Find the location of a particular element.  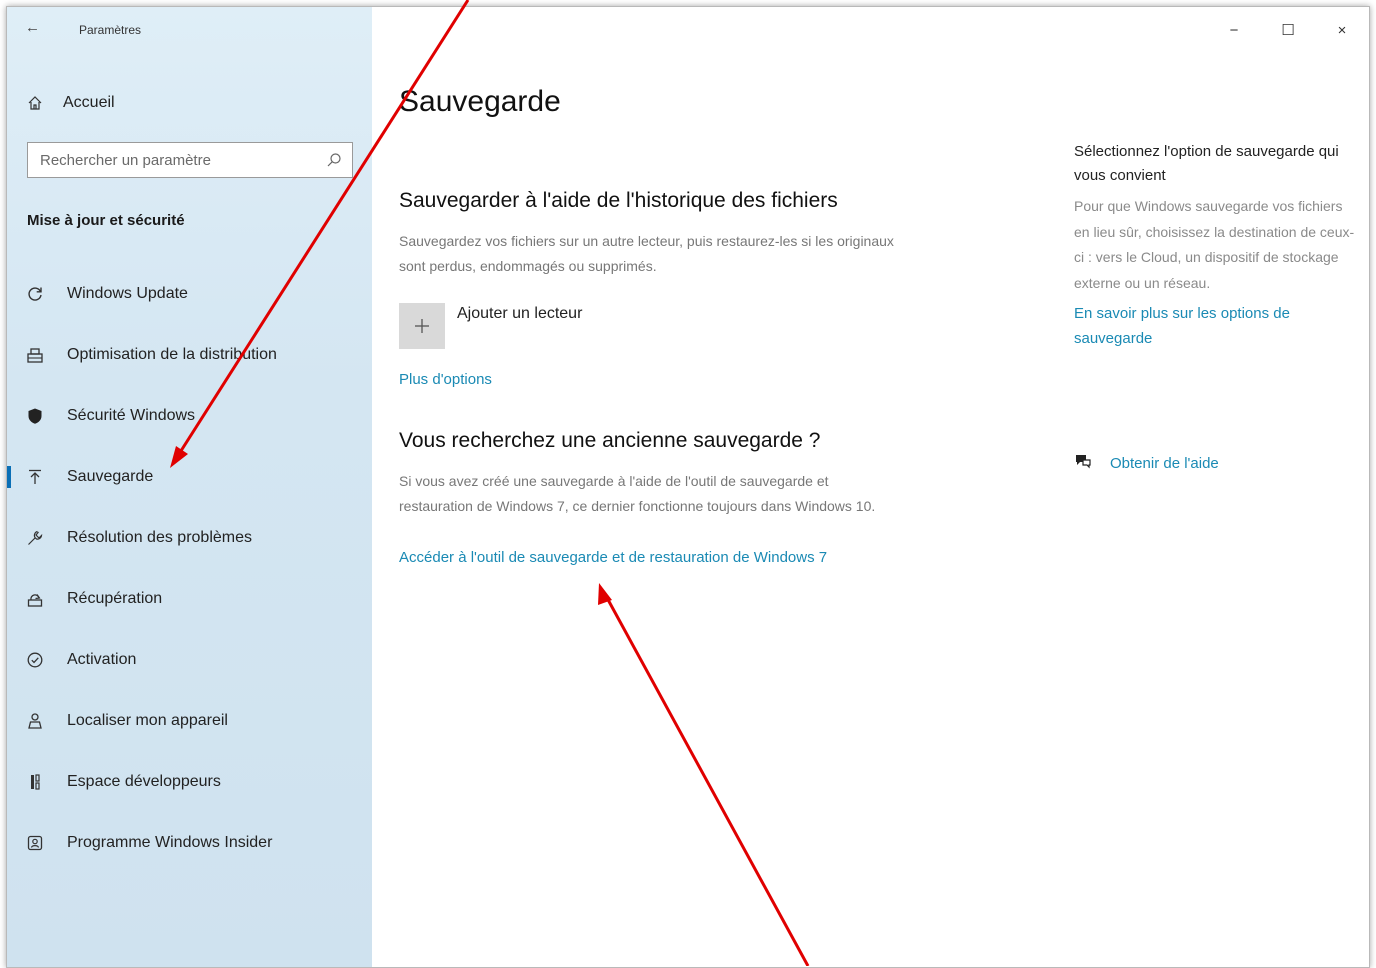

get-help-link: Obtenir de l'aide is located at coordinates (1146, 463).